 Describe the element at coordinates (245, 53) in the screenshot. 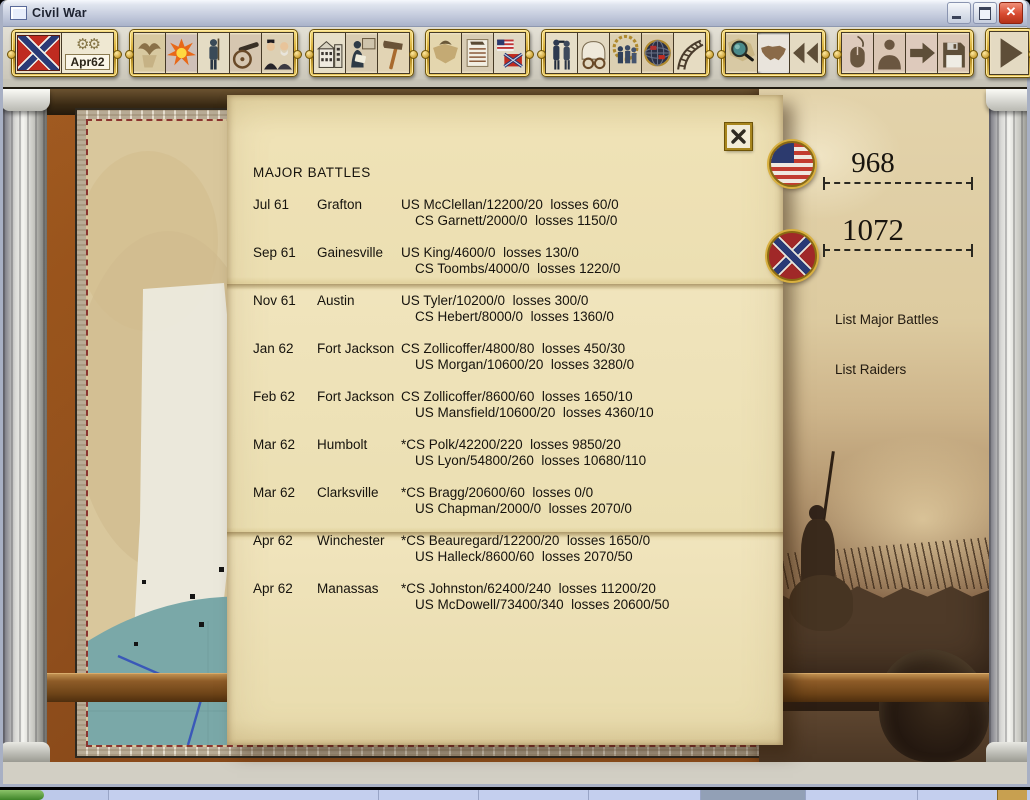

I see `toolbar-artillery-cannon-button` at that location.